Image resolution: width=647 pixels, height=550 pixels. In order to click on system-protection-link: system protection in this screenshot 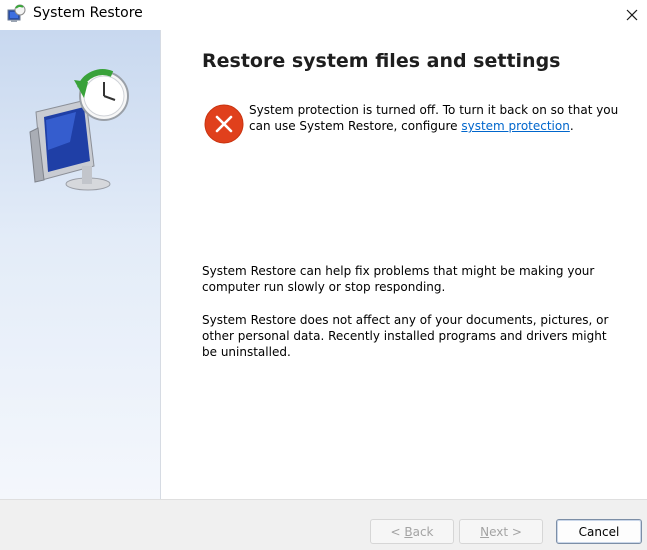, I will do `click(515, 126)`.